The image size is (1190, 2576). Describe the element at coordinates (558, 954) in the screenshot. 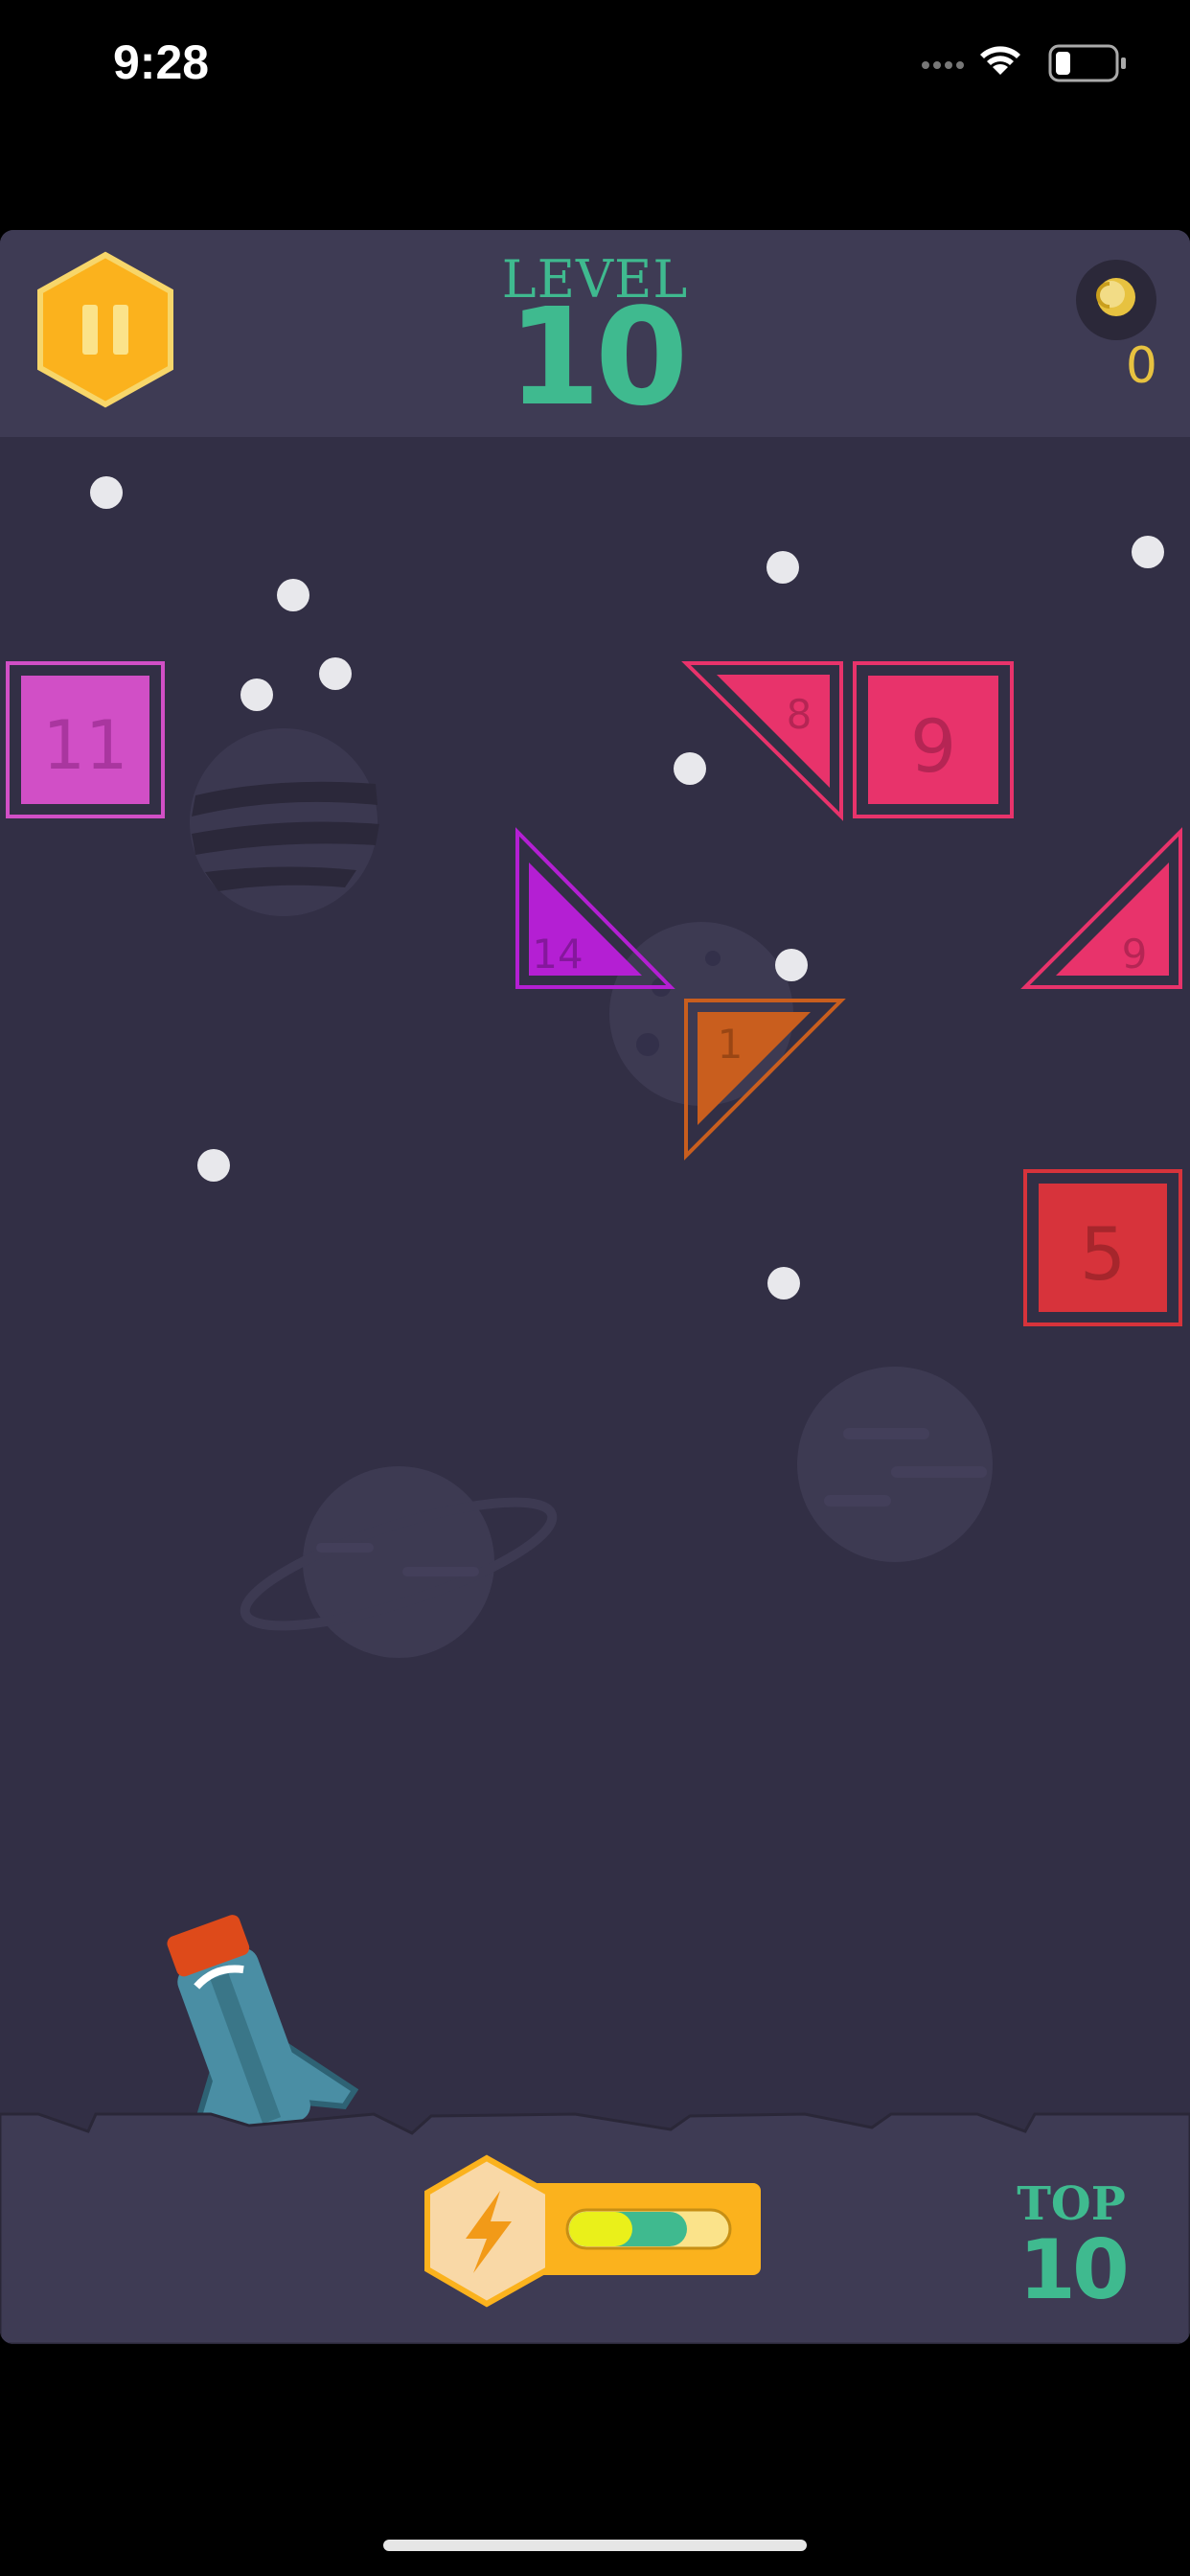

I see `block-number: 14` at that location.